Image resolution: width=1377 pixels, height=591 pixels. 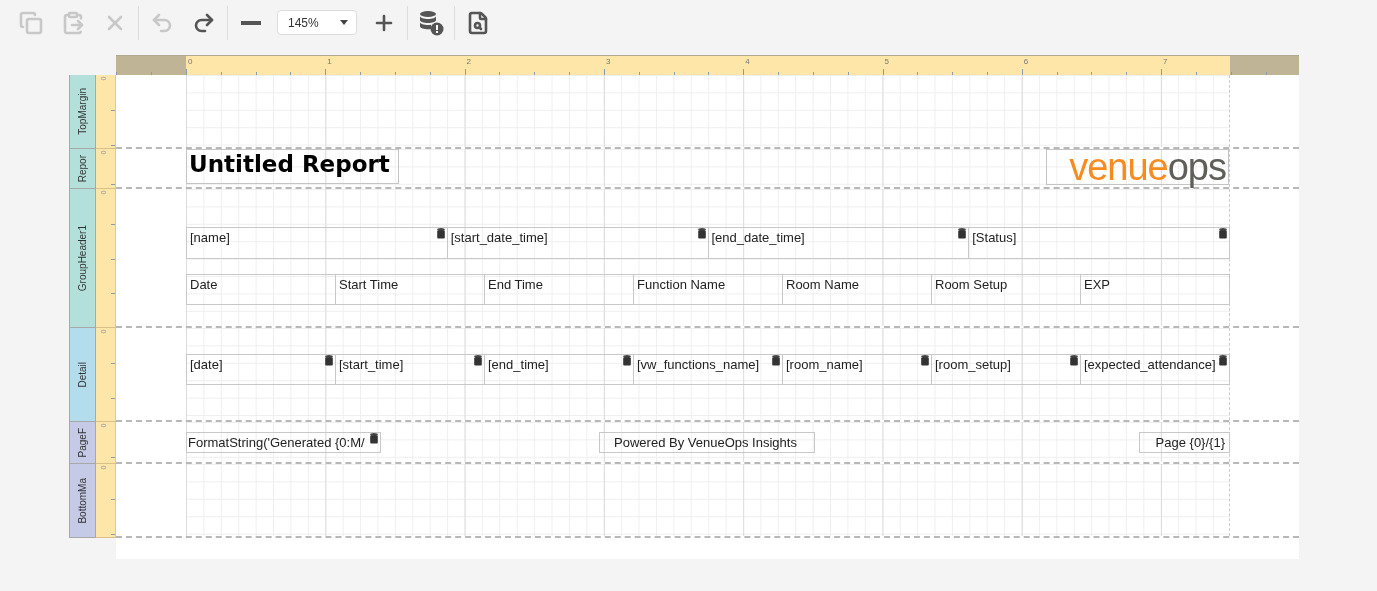 I want to click on data-field: [date], so click(x=261, y=369).